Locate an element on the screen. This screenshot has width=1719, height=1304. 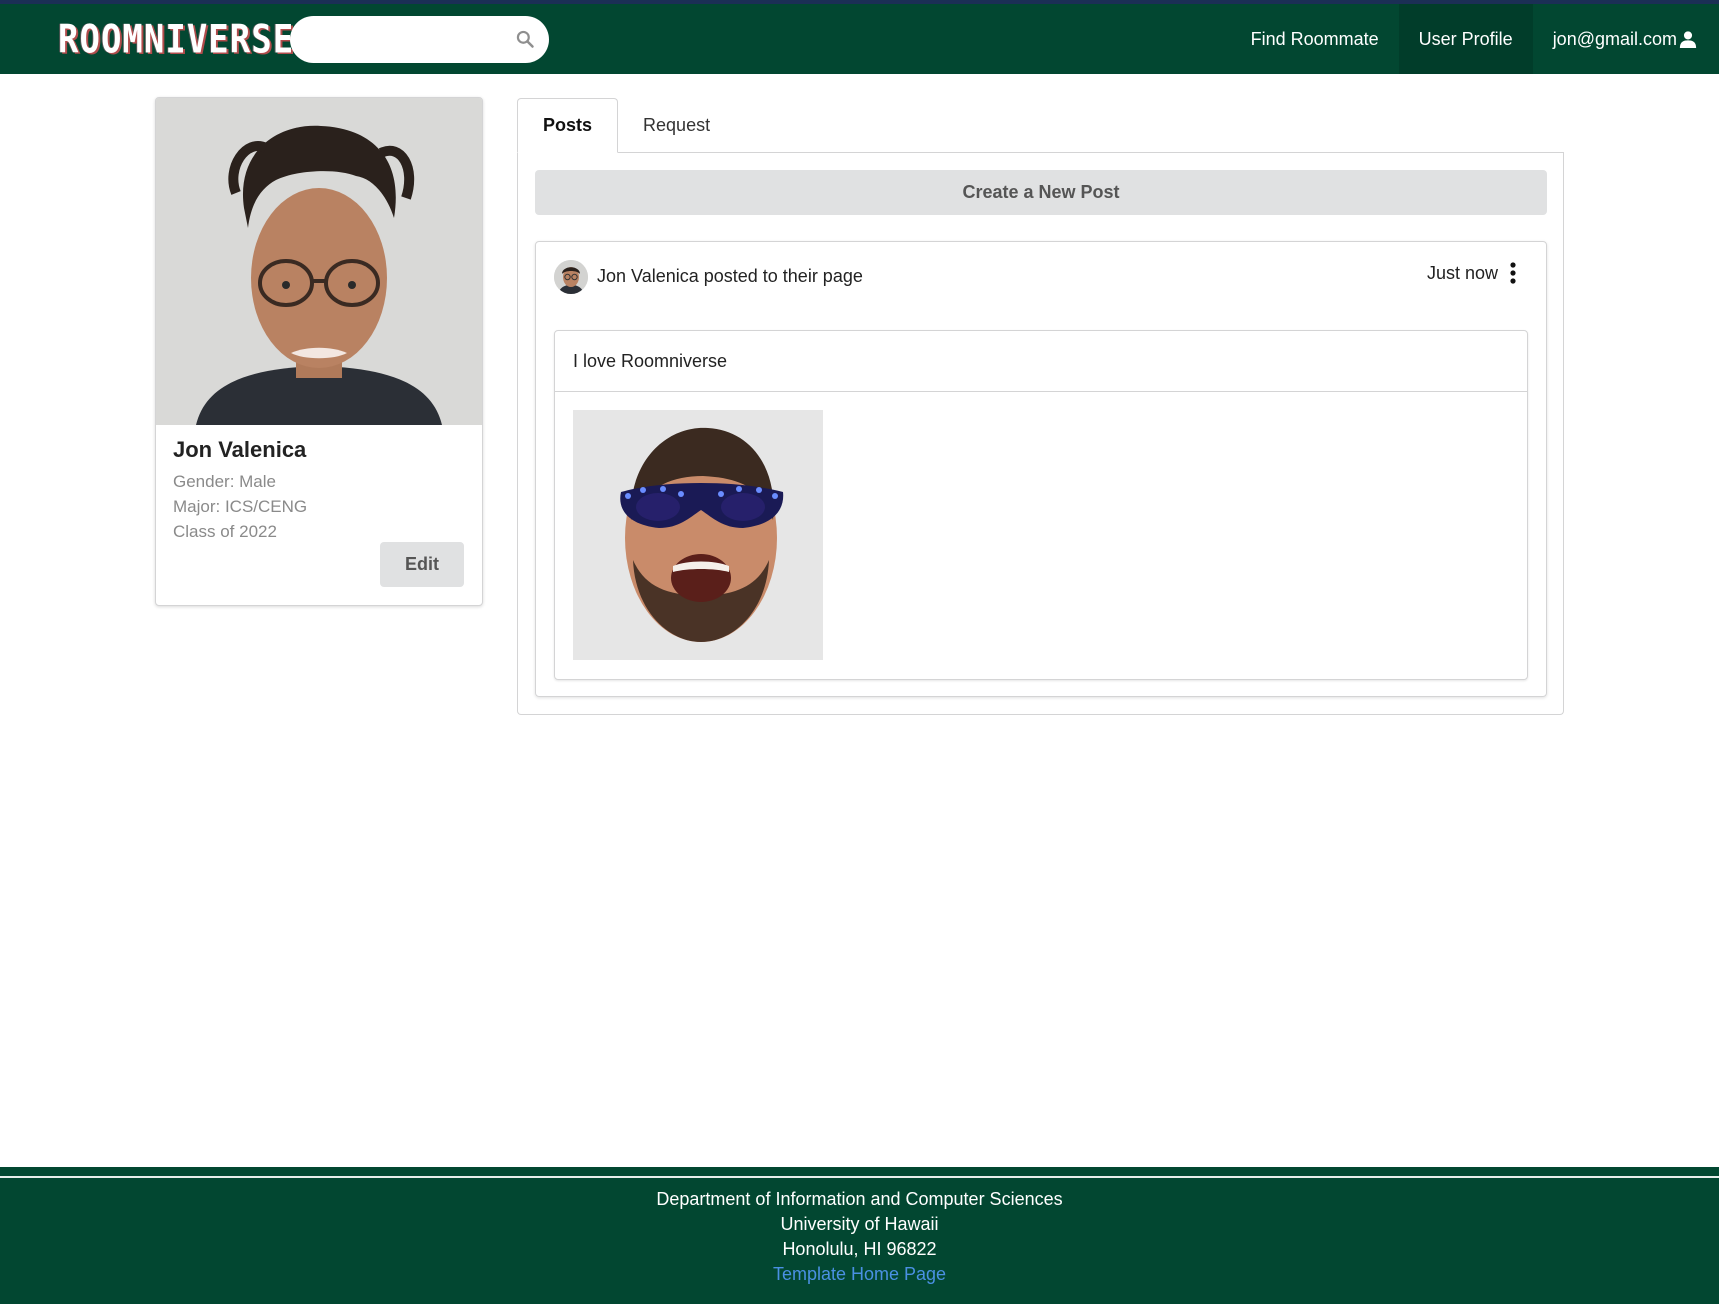
user-email: jon@gmail.com is located at coordinates (1614, 38).